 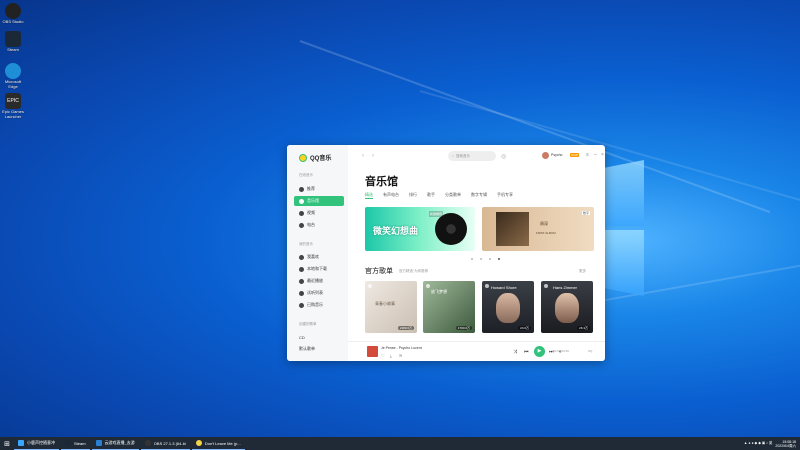 What do you see at coordinates (439, 195) in the screenshot?
I see `tab-bar: 精选 有声电台 排行 歌手 分类歌单 数字专辑 手机专享` at bounding box center [439, 195].